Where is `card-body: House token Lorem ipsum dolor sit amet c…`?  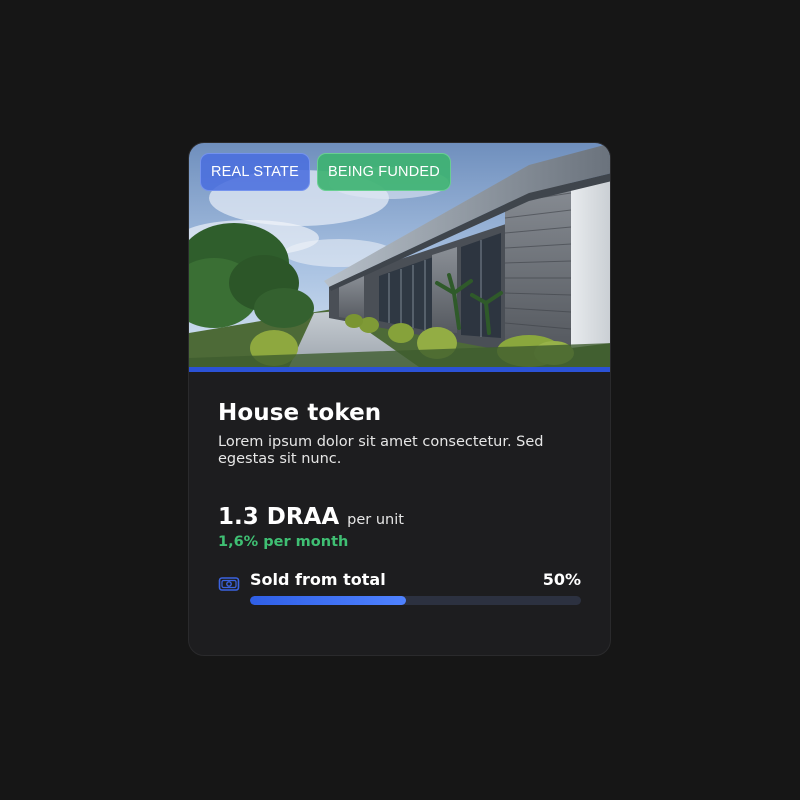 card-body: House token Lorem ipsum dolor sit amet c… is located at coordinates (399, 502).